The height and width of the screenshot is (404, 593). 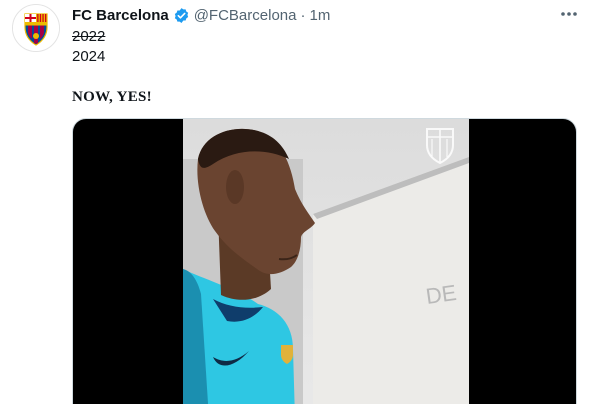 I want to click on tweet-line-struck: 2022, so click(x=89, y=36).